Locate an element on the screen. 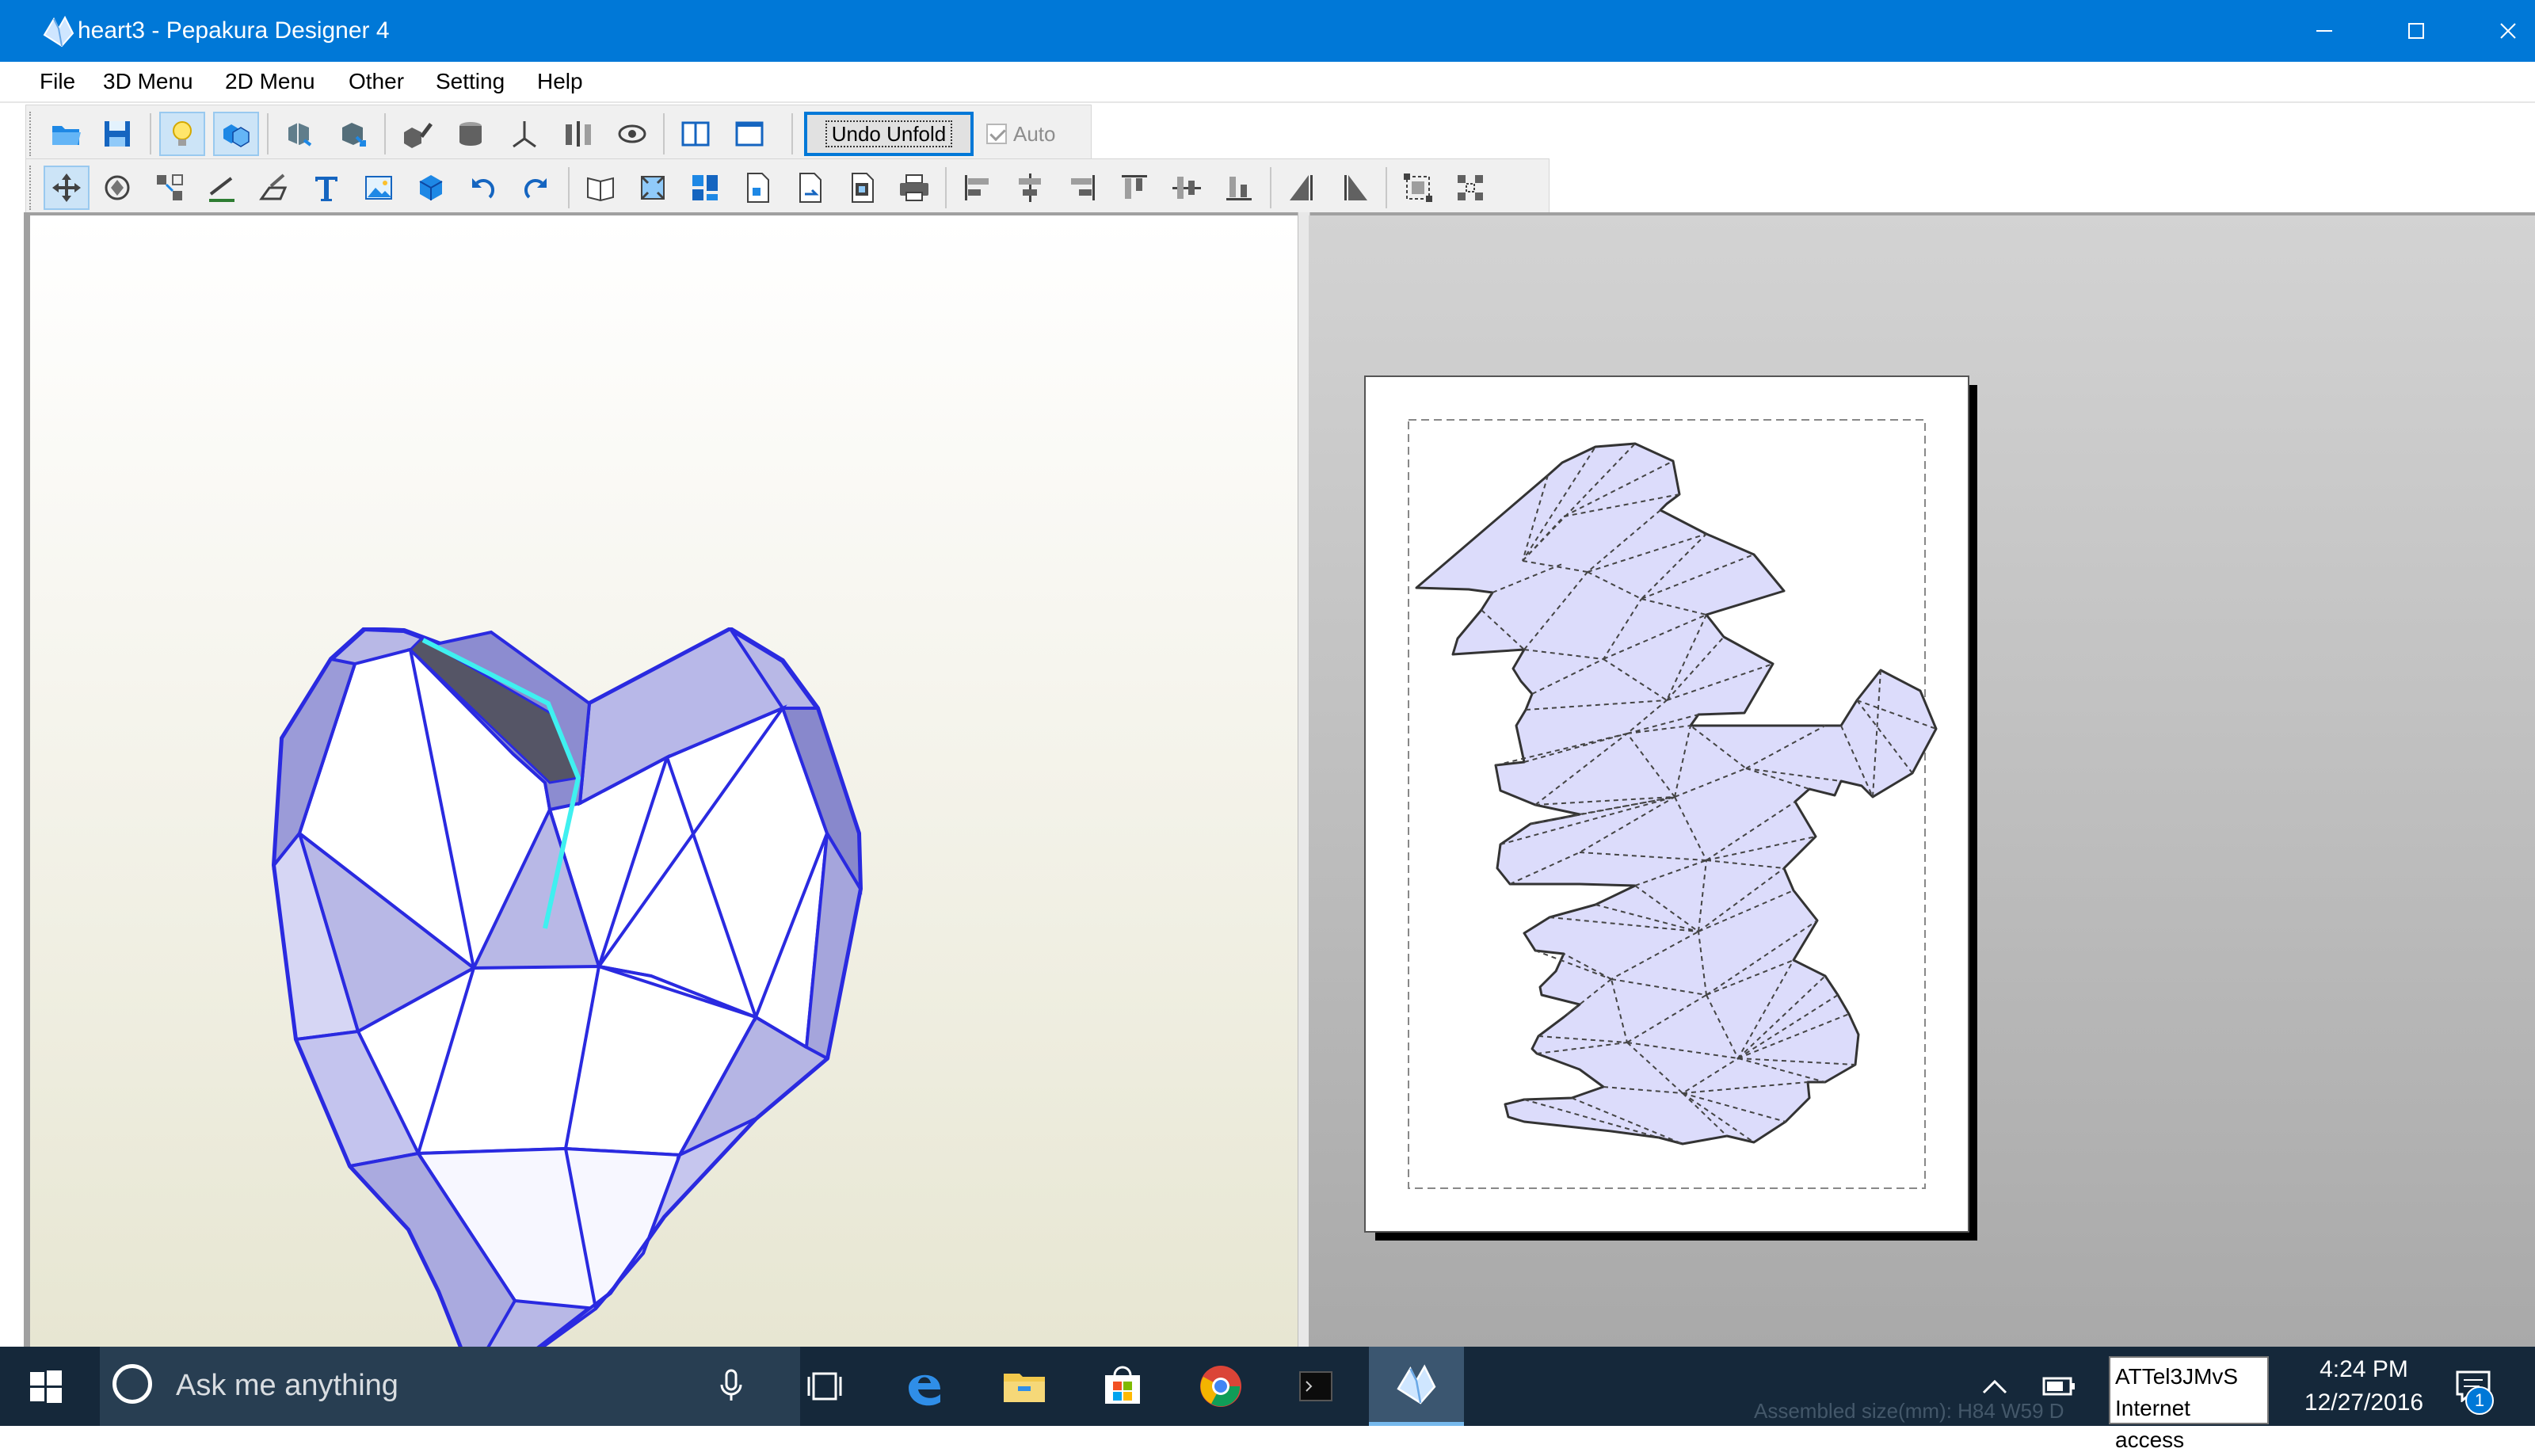  mirror-button is located at coordinates (578, 134).